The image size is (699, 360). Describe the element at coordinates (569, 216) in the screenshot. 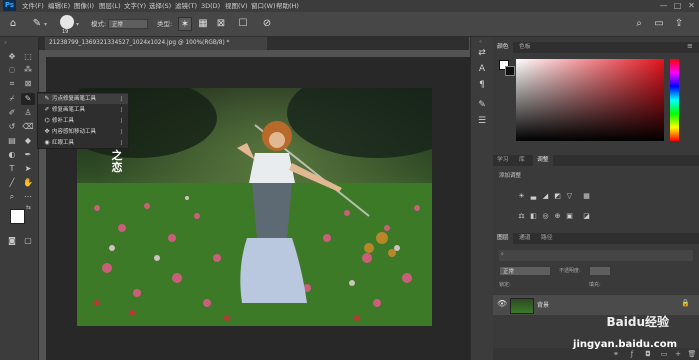

I see `color-lookup-icon: ▣` at that location.